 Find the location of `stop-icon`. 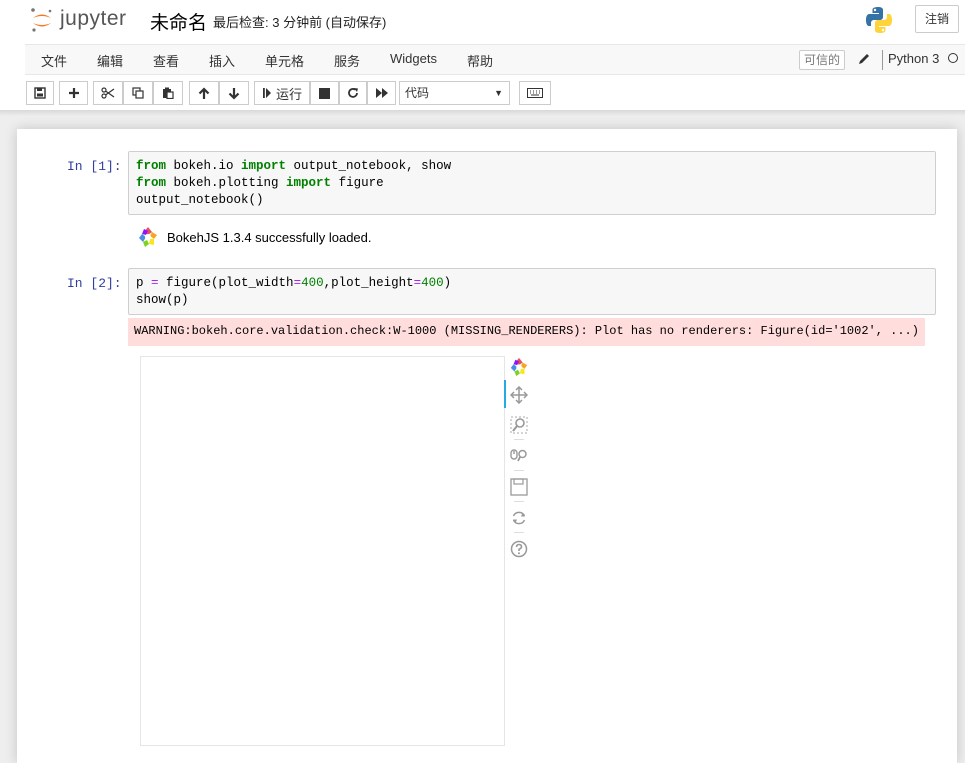

stop-icon is located at coordinates (324, 93).